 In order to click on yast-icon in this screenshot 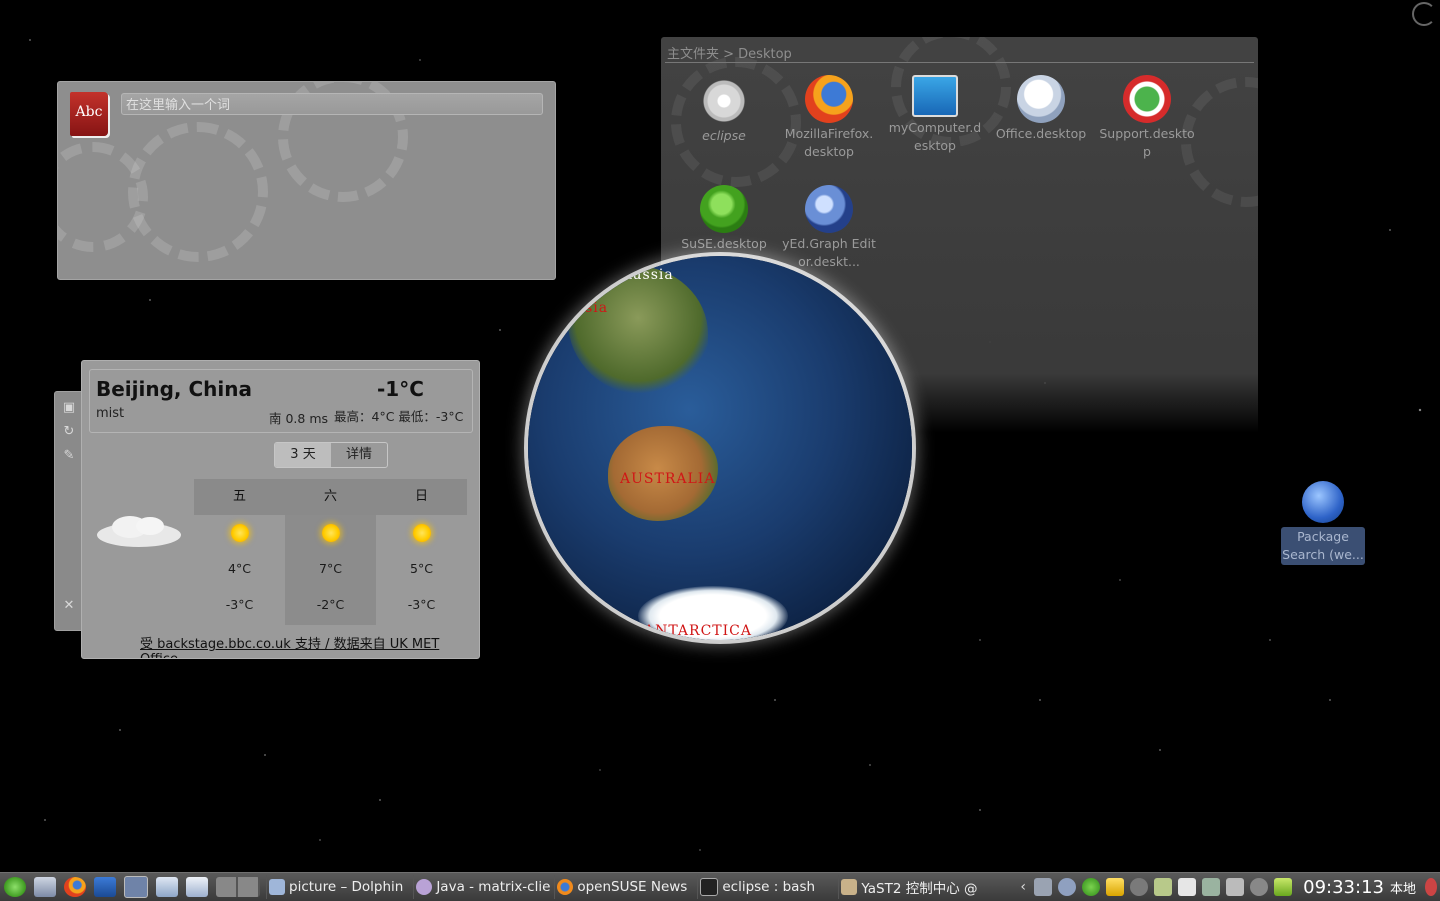, I will do `click(849, 887)`.